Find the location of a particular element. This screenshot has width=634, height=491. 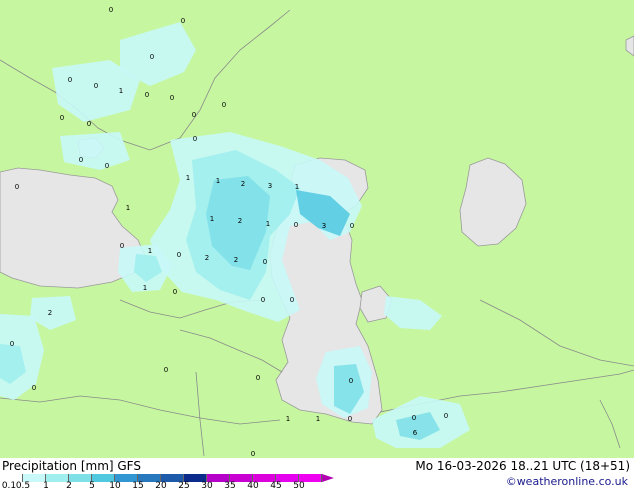

precip-label: 6 is located at coordinates (415, 433).